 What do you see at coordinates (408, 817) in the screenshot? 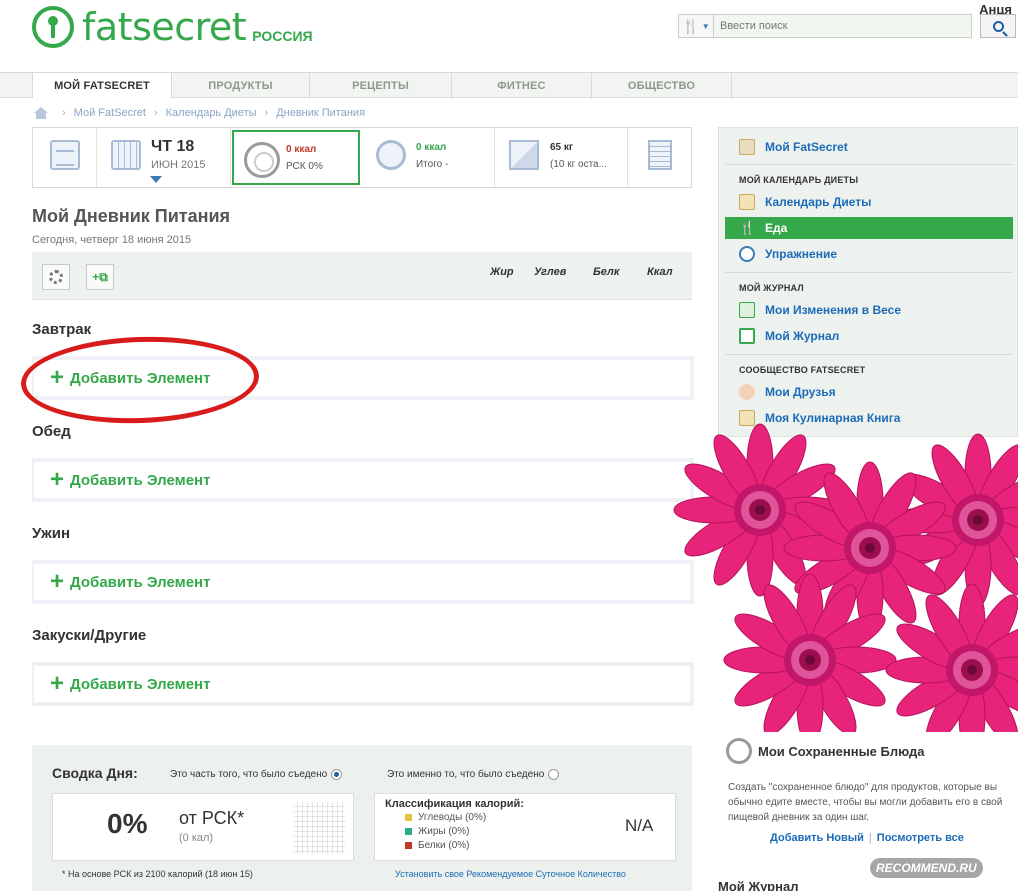
I see `carbs-swatch` at bounding box center [408, 817].